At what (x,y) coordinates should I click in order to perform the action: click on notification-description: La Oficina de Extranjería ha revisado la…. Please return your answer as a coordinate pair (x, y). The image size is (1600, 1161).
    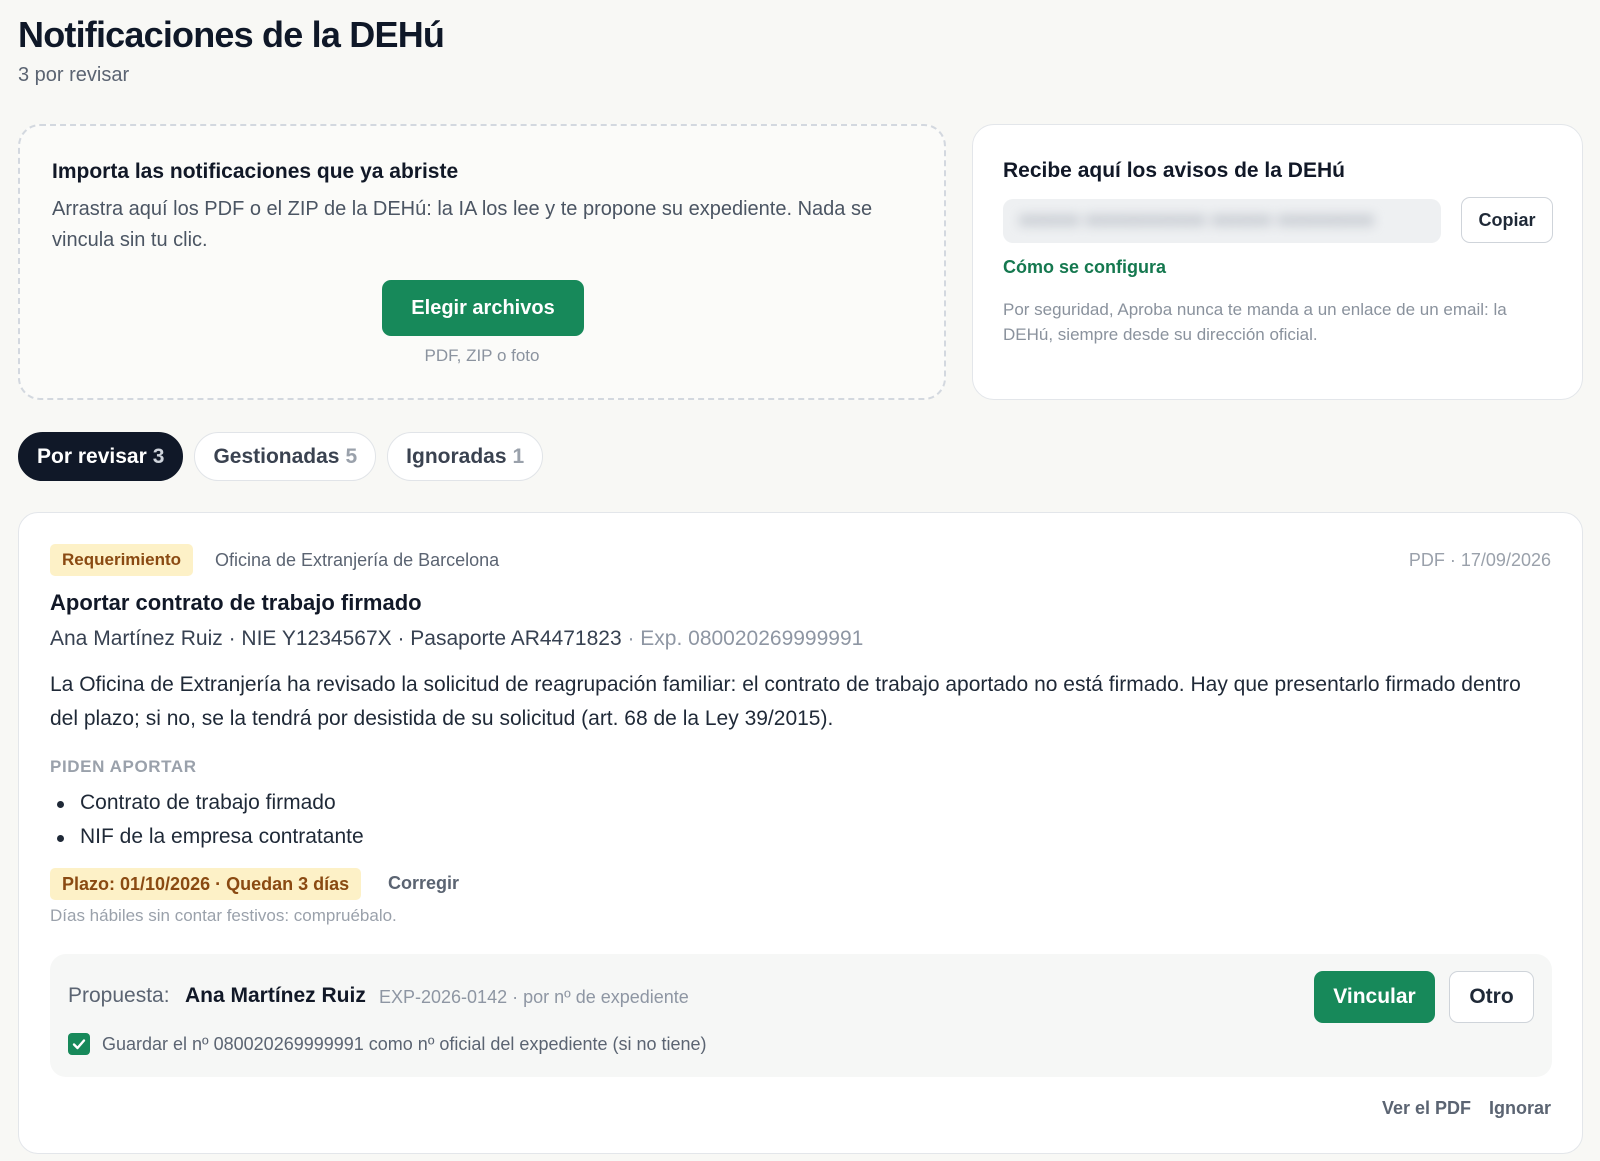
    Looking at the image, I should click on (785, 701).